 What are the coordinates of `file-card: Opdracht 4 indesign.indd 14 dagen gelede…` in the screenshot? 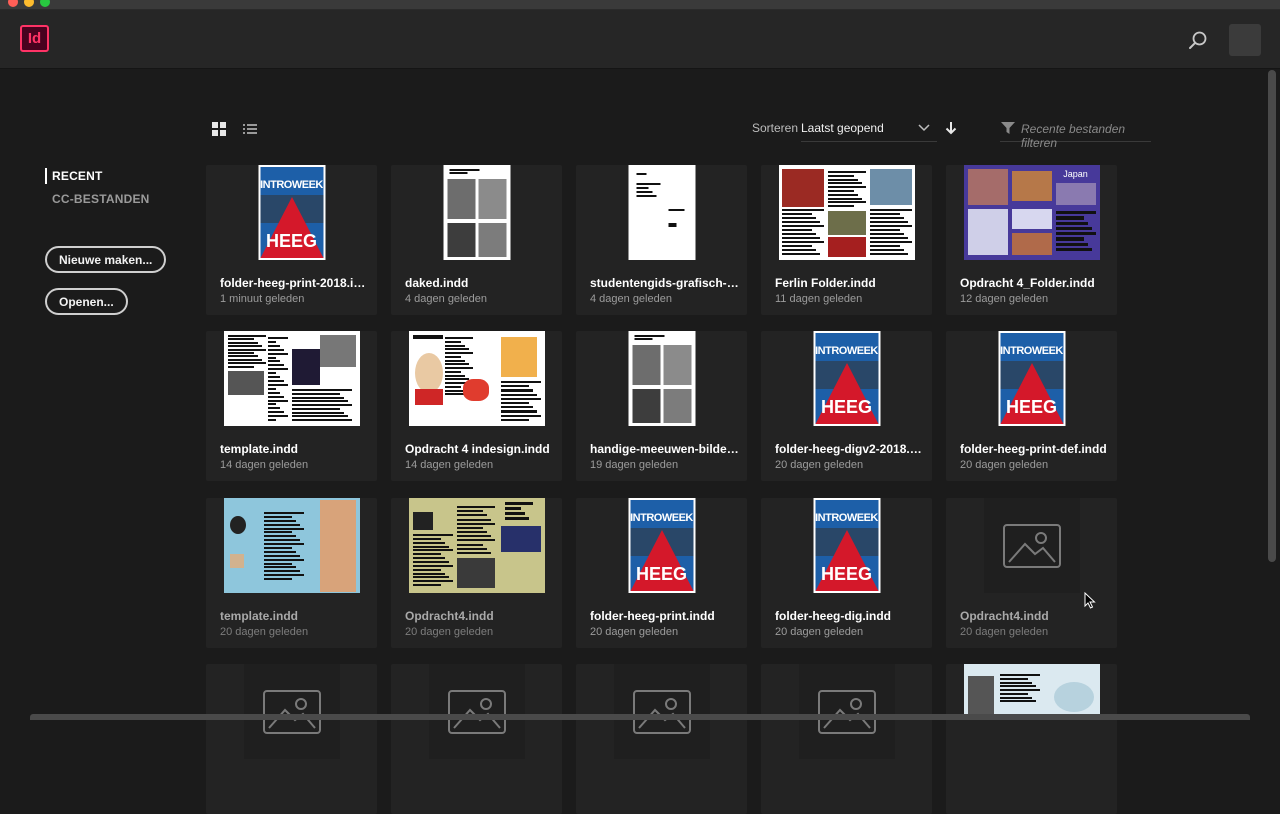 It's located at (476, 406).